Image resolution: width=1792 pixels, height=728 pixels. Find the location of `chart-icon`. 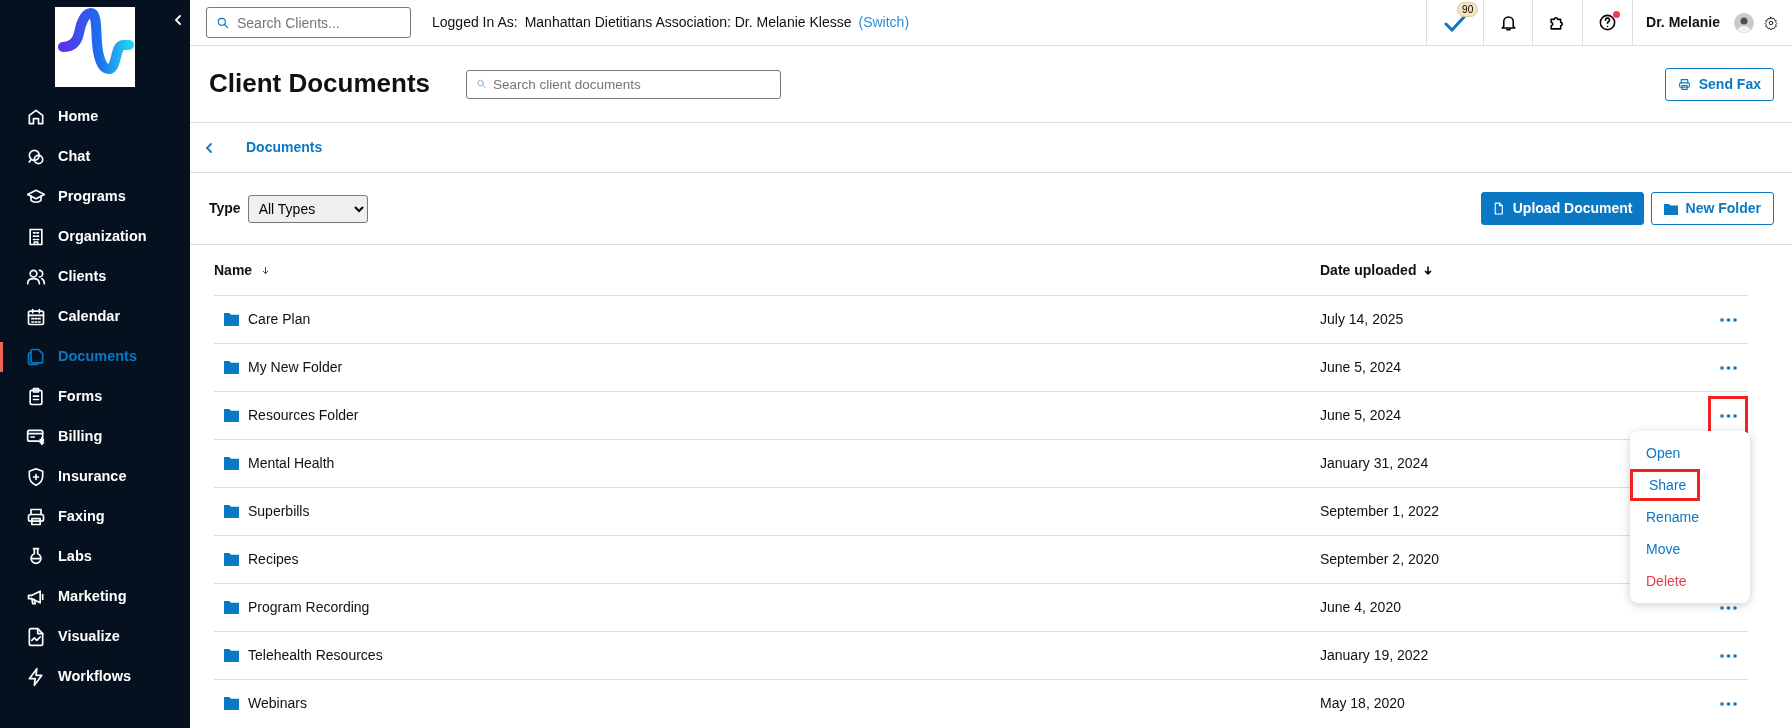

chart-icon is located at coordinates (36, 637).